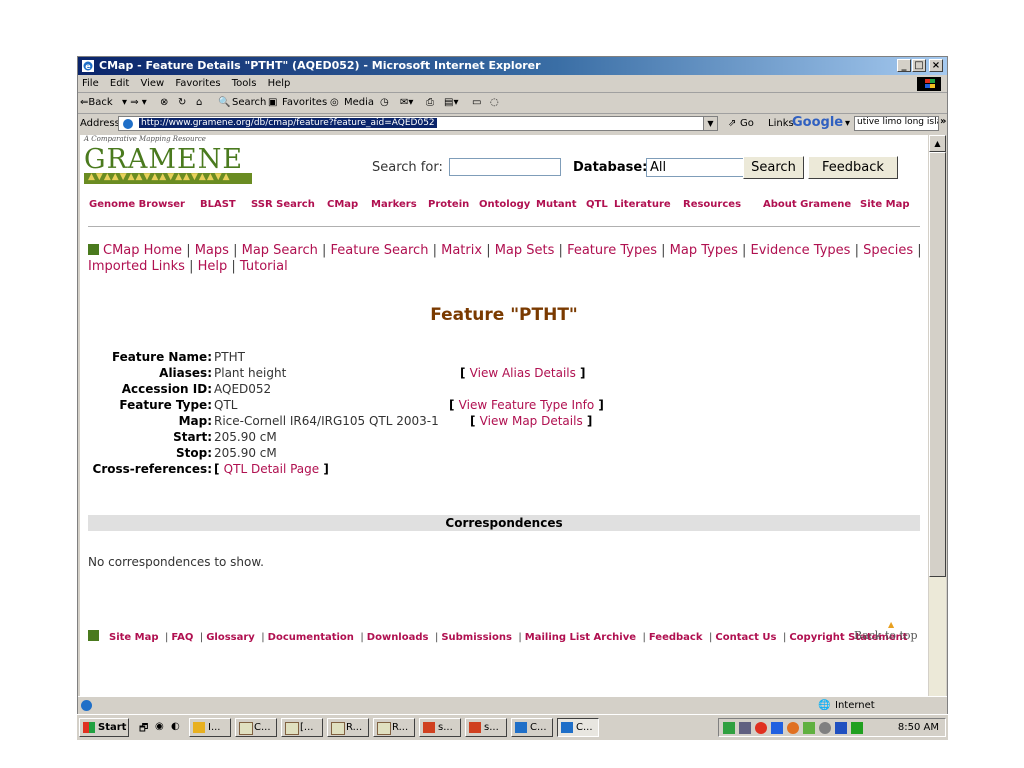 The width and height of the screenshot is (1024, 768). What do you see at coordinates (311, 637) in the screenshot?
I see `footer-documentation: Documentation` at bounding box center [311, 637].